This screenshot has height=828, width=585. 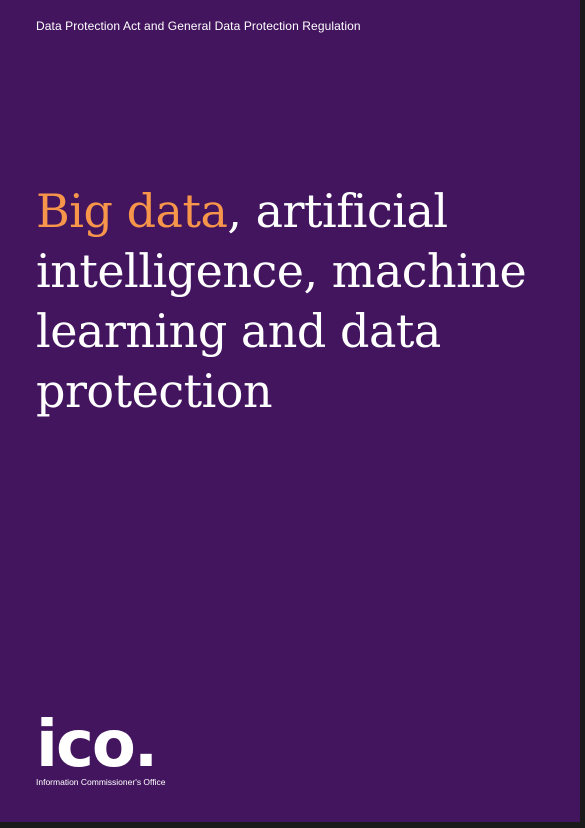 What do you see at coordinates (132, 211) in the screenshot?
I see `title-highlight: Big data` at bounding box center [132, 211].